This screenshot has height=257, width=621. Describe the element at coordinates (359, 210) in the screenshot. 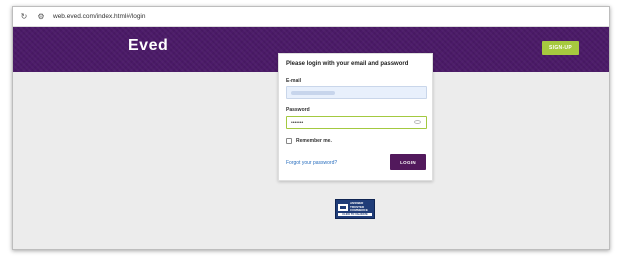

I see `badge-line-3: COMMERCE` at that location.